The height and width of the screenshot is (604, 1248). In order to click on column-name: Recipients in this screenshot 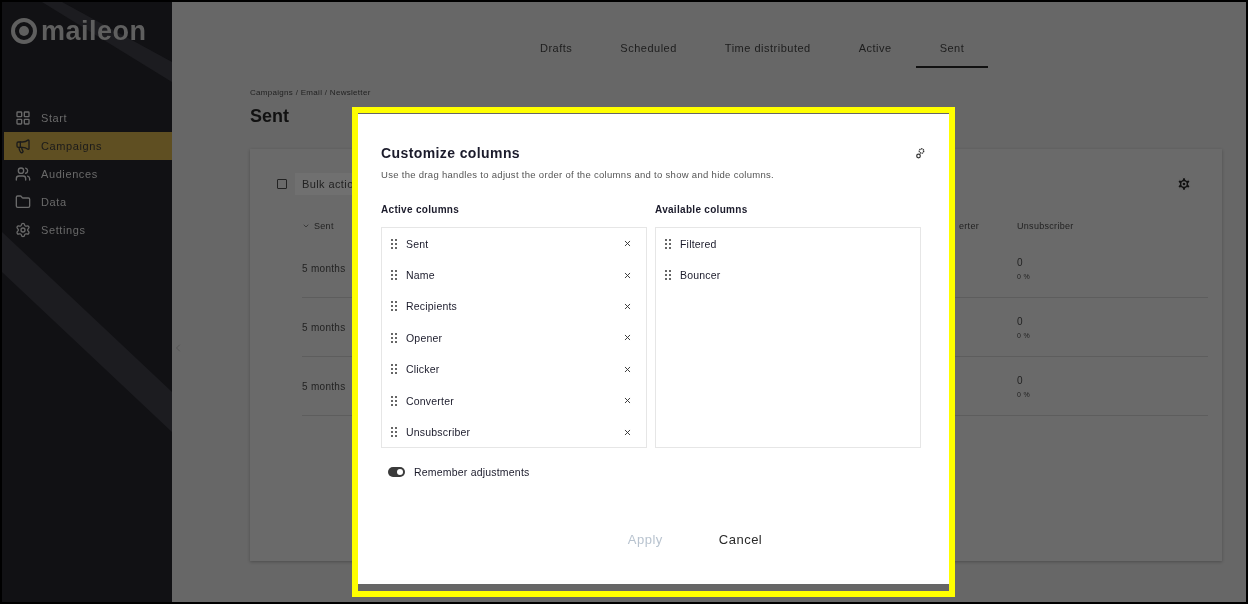, I will do `click(432, 306)`.